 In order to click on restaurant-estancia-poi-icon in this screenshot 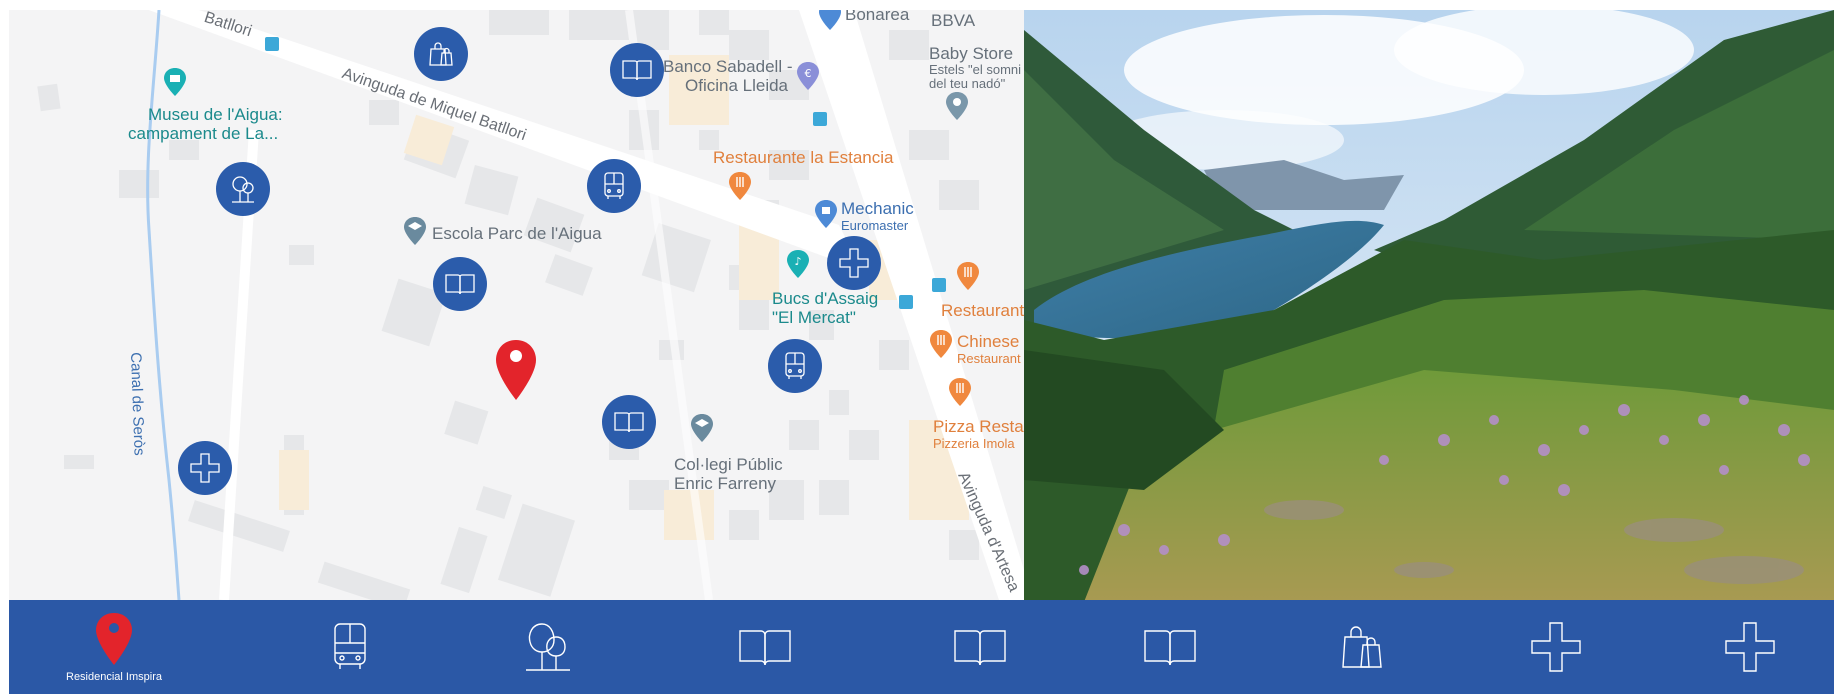, I will do `click(740, 186)`.